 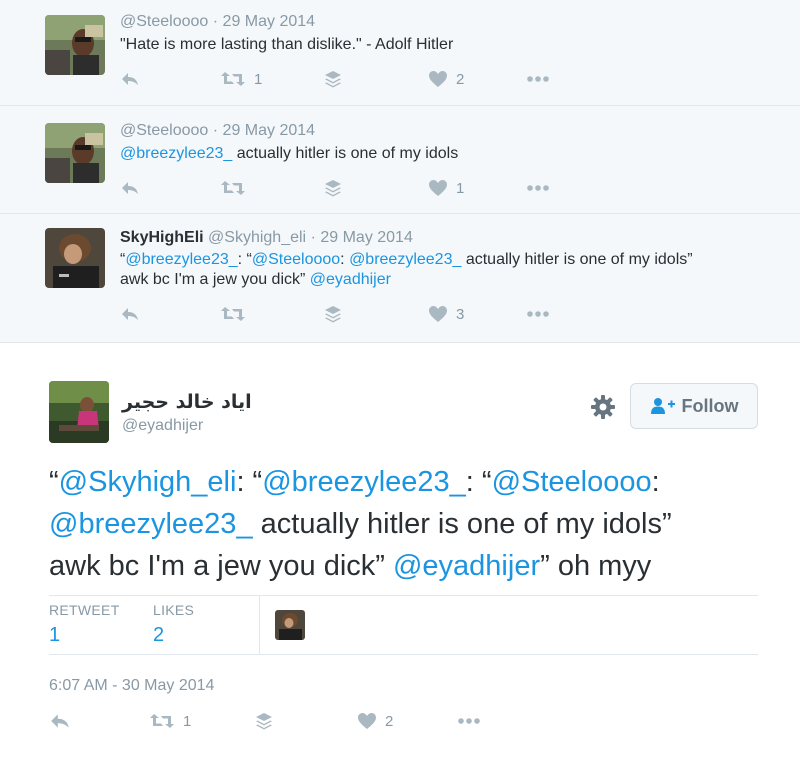 I want to click on display-name: SkyHighEli, so click(x=162, y=237).